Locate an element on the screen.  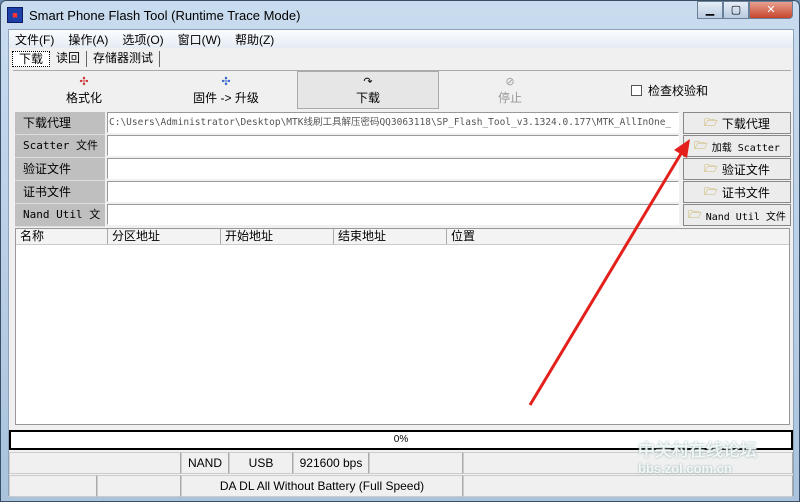
watermark: 中关村在线论坛 bbs.zol.com.cn is located at coordinates (688, 456).